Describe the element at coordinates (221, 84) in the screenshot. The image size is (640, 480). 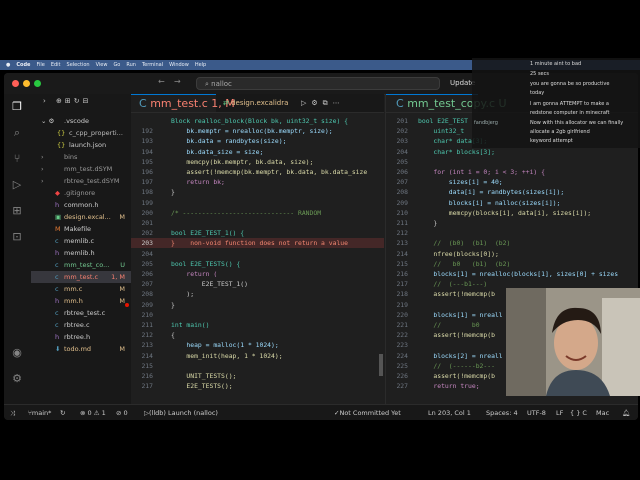
I see `command-center-text: nalloc` at that location.